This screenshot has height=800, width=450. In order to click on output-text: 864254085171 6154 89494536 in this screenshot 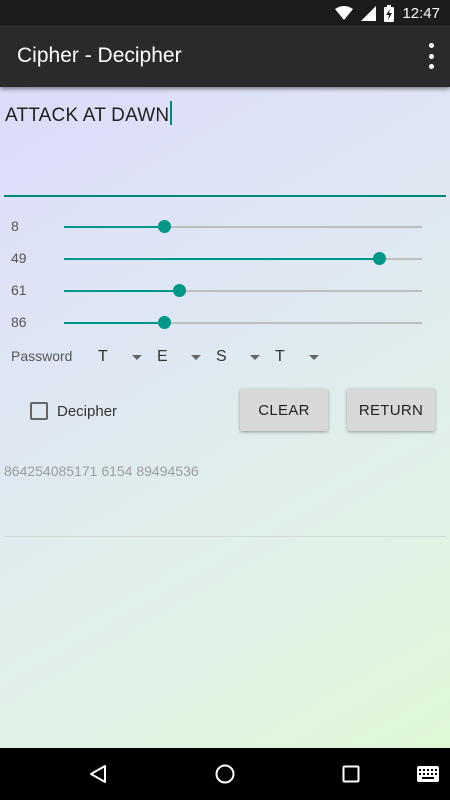, I will do `click(101, 471)`.